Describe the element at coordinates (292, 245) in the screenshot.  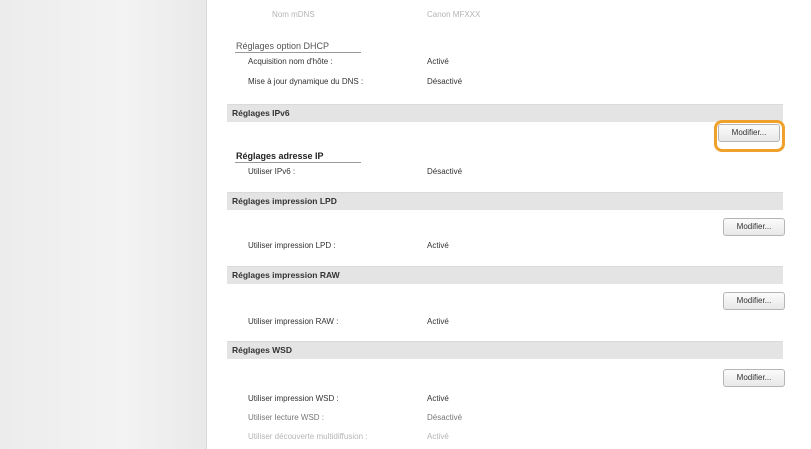
I see `use-lpd-label: Utiliser impression LPD :` at that location.